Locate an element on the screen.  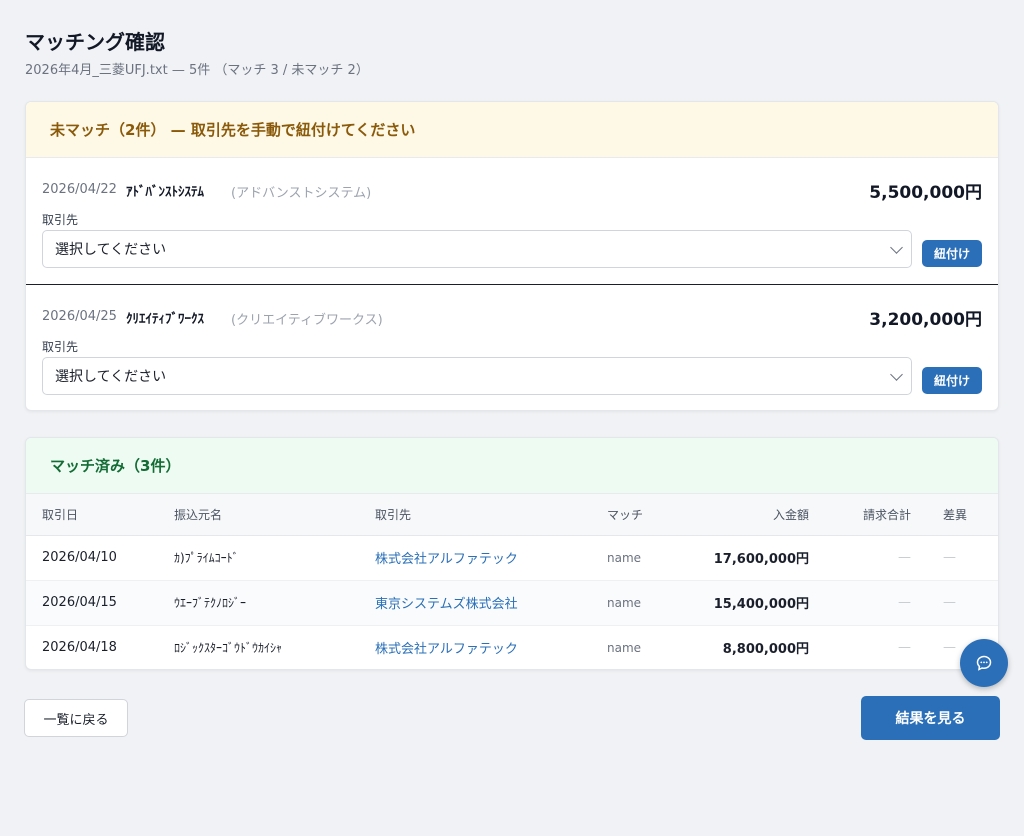
cell-date: 2026/04/18 is located at coordinates (79, 648).